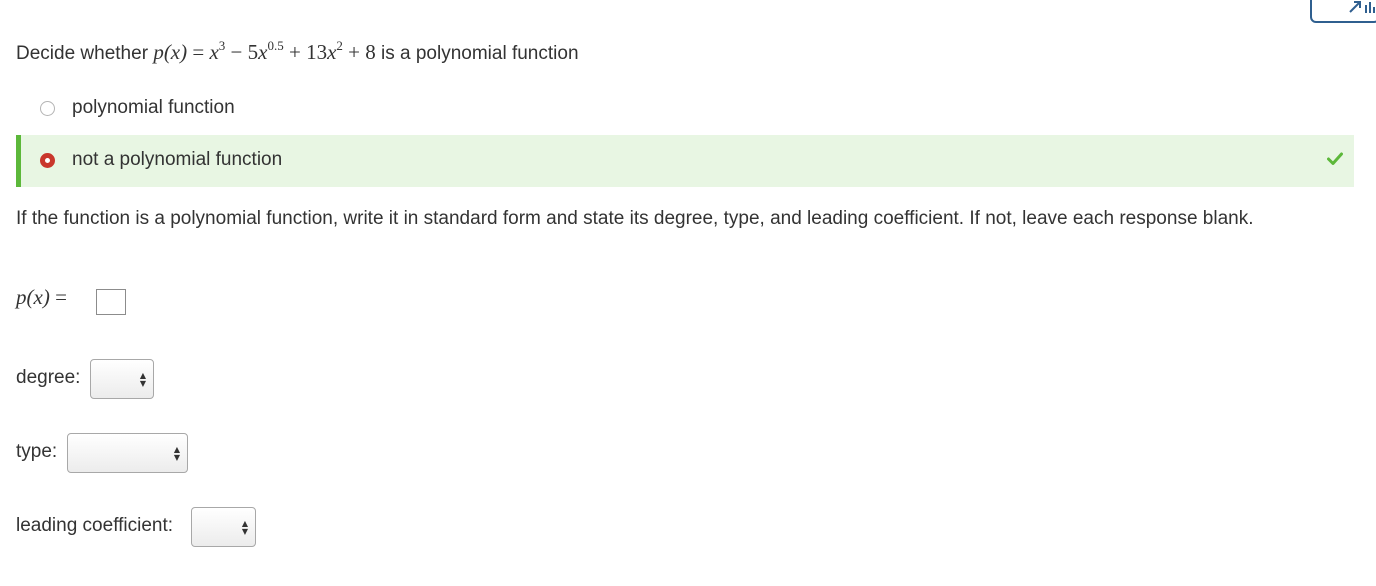 Image resolution: width=1376 pixels, height=586 pixels. What do you see at coordinates (47, 160) in the screenshot?
I see `radio-button-selected` at bounding box center [47, 160].